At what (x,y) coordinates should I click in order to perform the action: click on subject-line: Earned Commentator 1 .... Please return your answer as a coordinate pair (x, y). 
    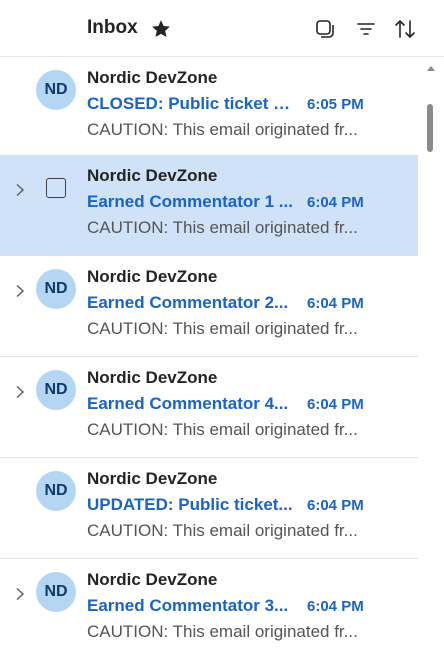
    Looking at the image, I should click on (190, 201).